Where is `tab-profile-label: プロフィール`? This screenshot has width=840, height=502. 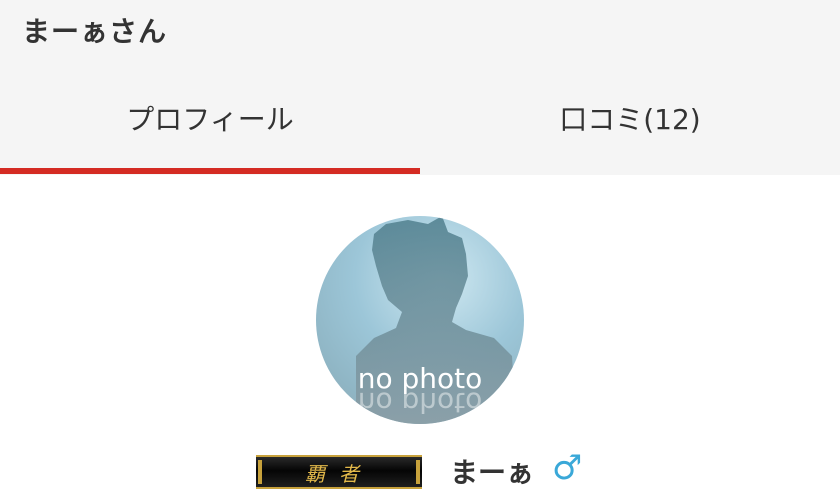 tab-profile-label: プロフィール is located at coordinates (210, 119).